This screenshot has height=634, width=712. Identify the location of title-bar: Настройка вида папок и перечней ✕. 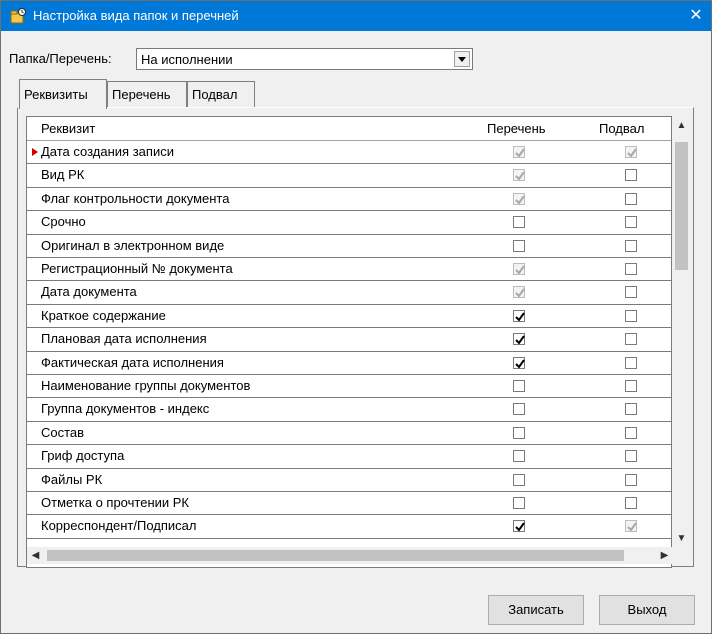
(356, 16).